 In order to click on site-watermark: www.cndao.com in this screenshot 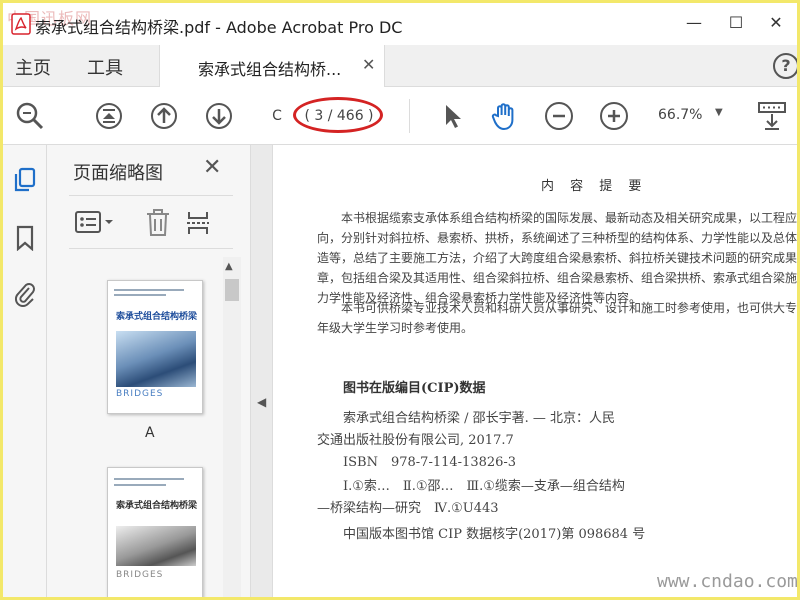, I will do `click(727, 581)`.